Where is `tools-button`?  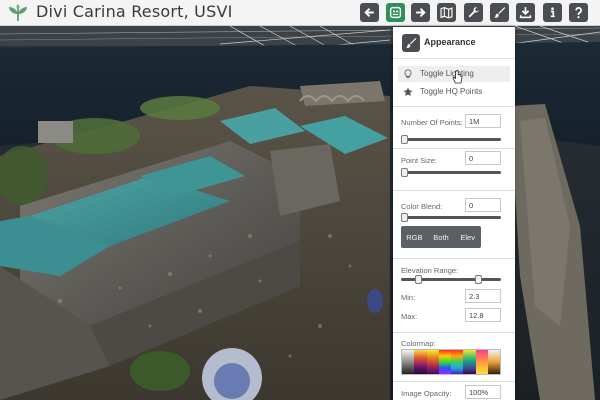 tools-button is located at coordinates (473, 12).